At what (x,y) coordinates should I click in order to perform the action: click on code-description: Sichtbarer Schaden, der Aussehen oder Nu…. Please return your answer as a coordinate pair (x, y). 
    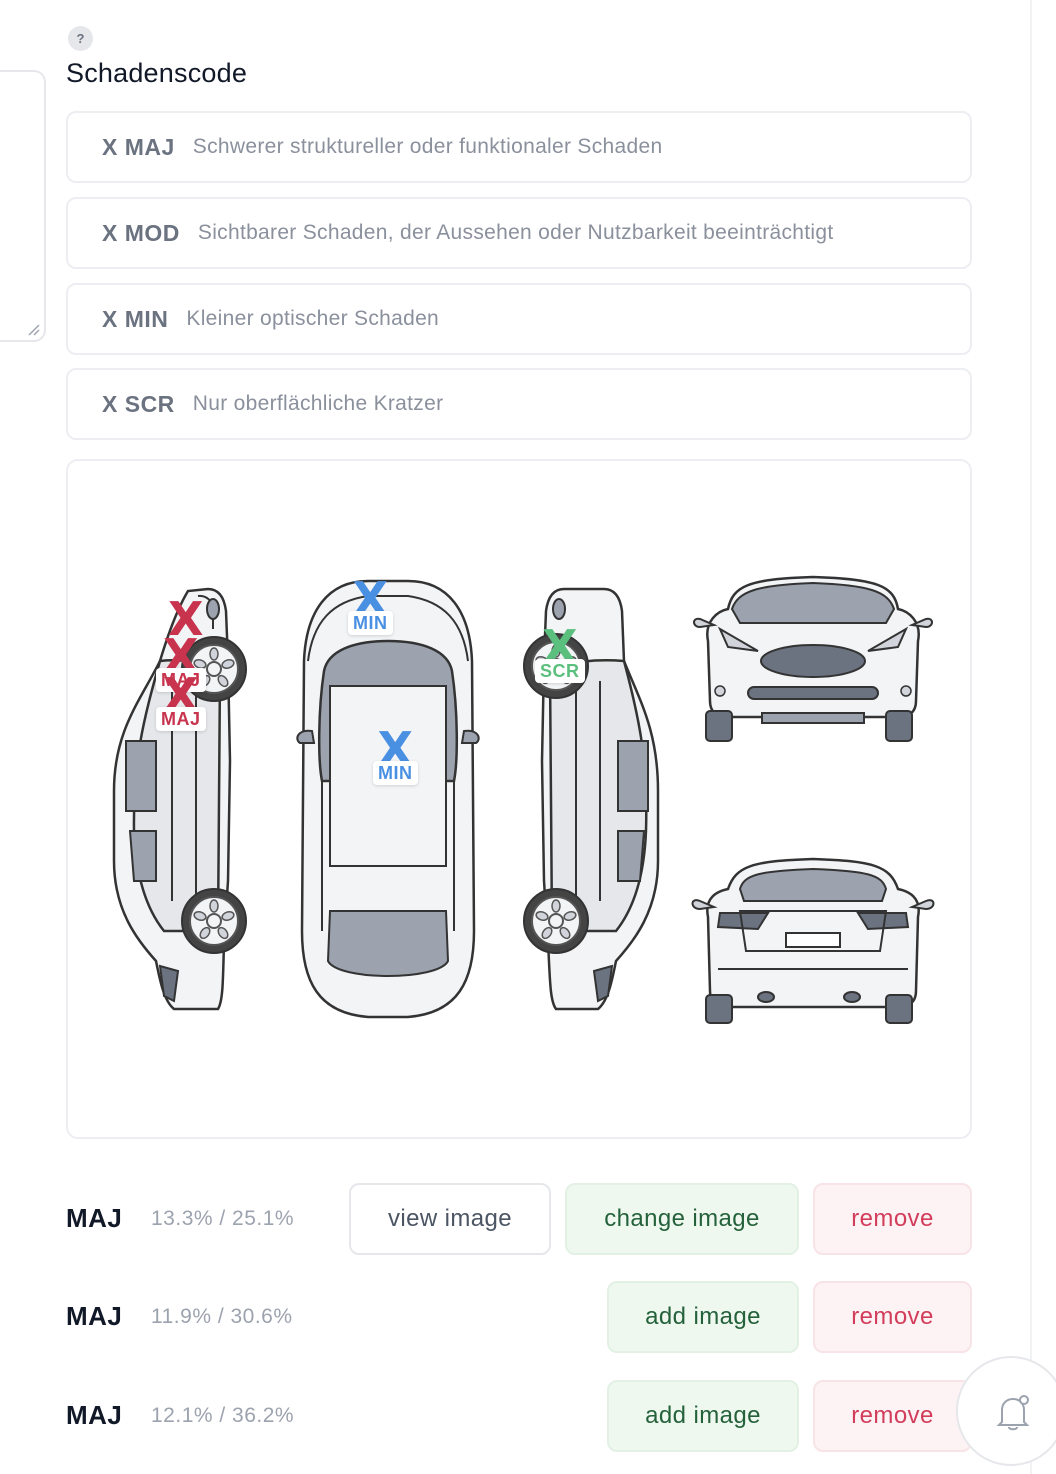
    Looking at the image, I should click on (515, 232).